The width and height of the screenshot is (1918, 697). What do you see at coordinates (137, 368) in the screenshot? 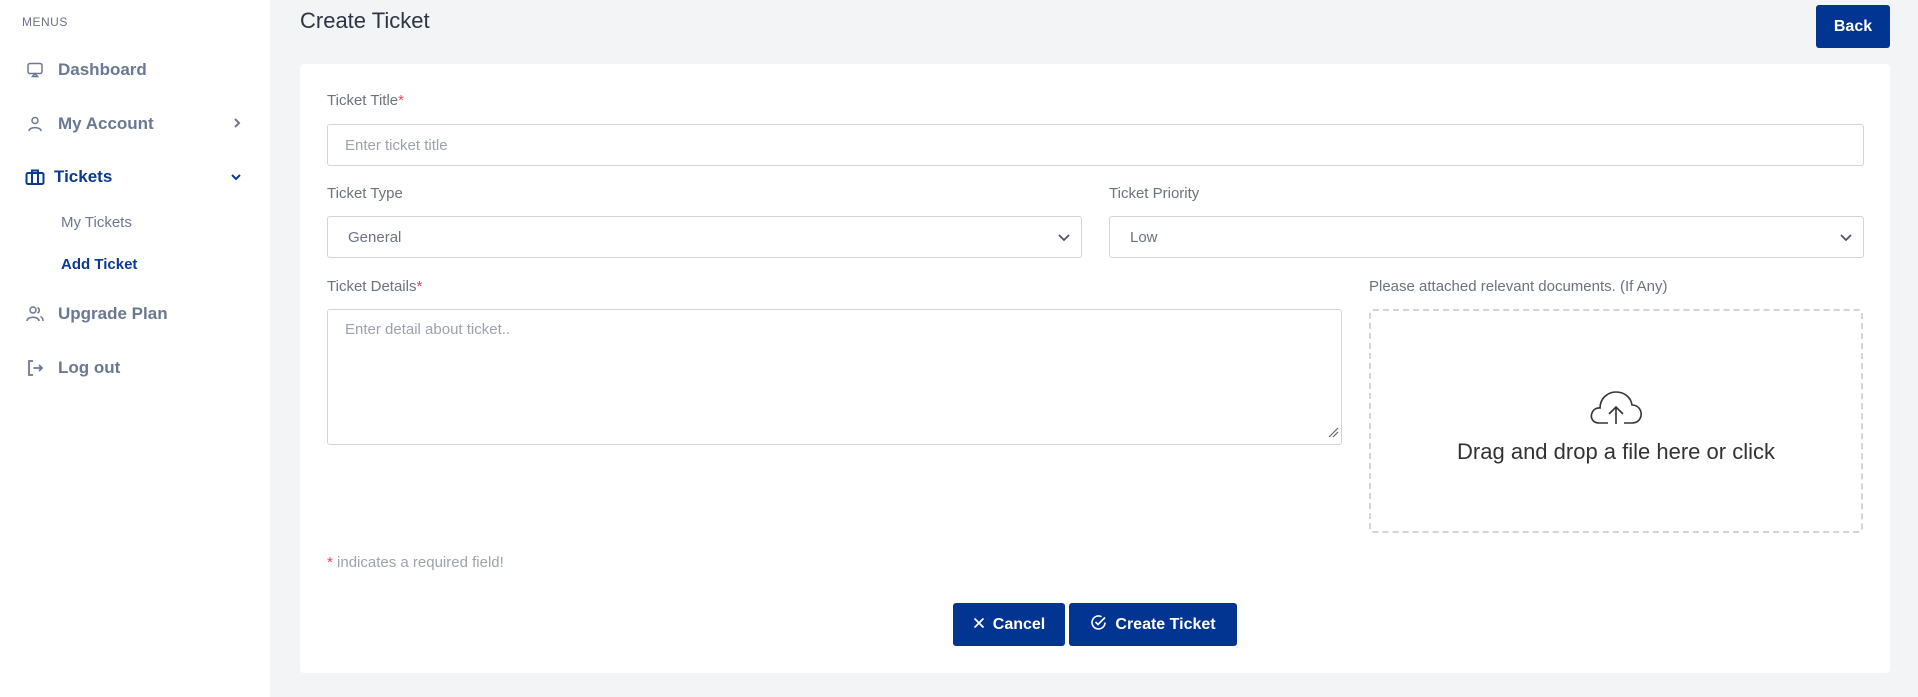
I see `sidebar-item-log-out: Log out` at bounding box center [137, 368].